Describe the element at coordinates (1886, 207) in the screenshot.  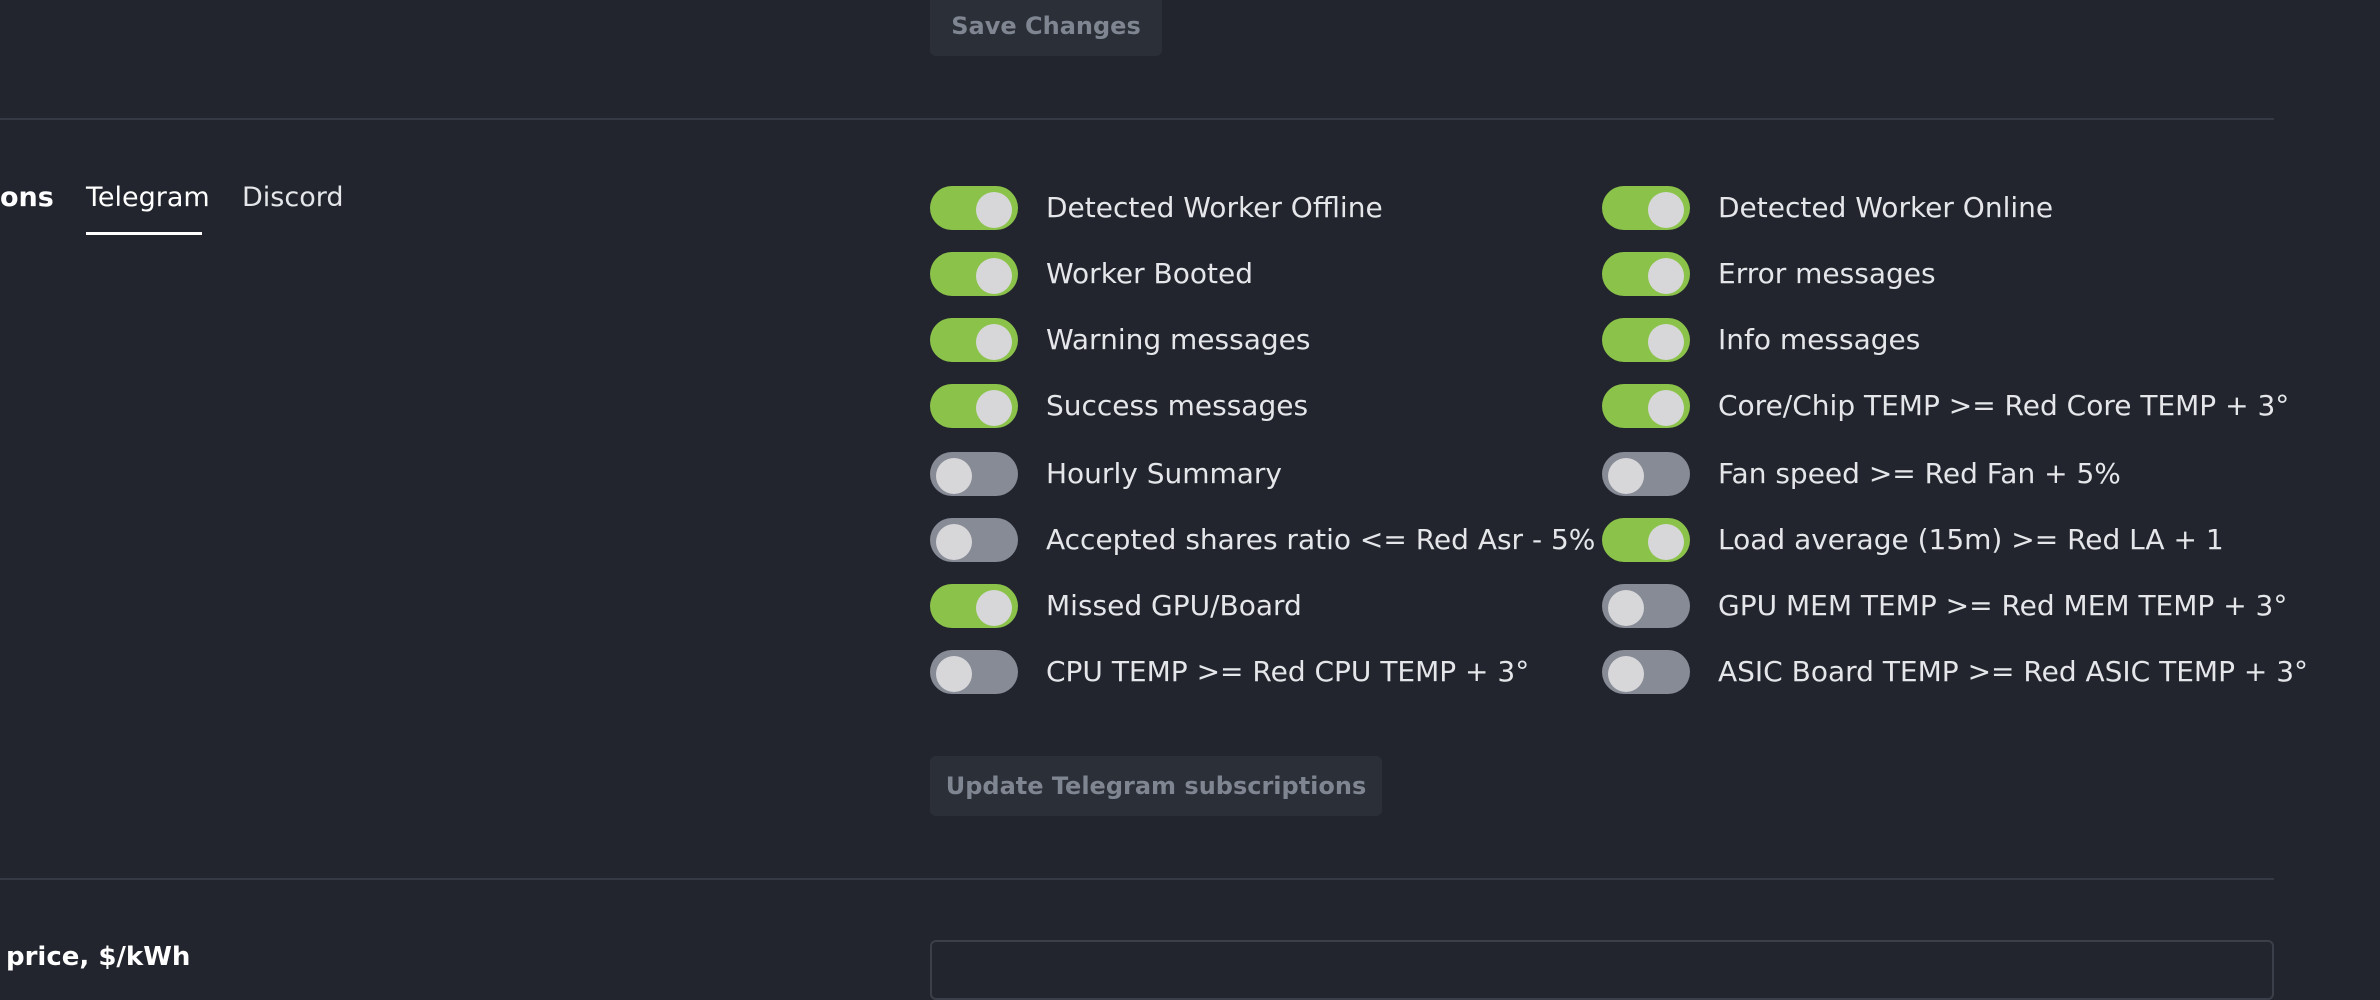
I see `toggle-label: Detected Worker Online` at that location.